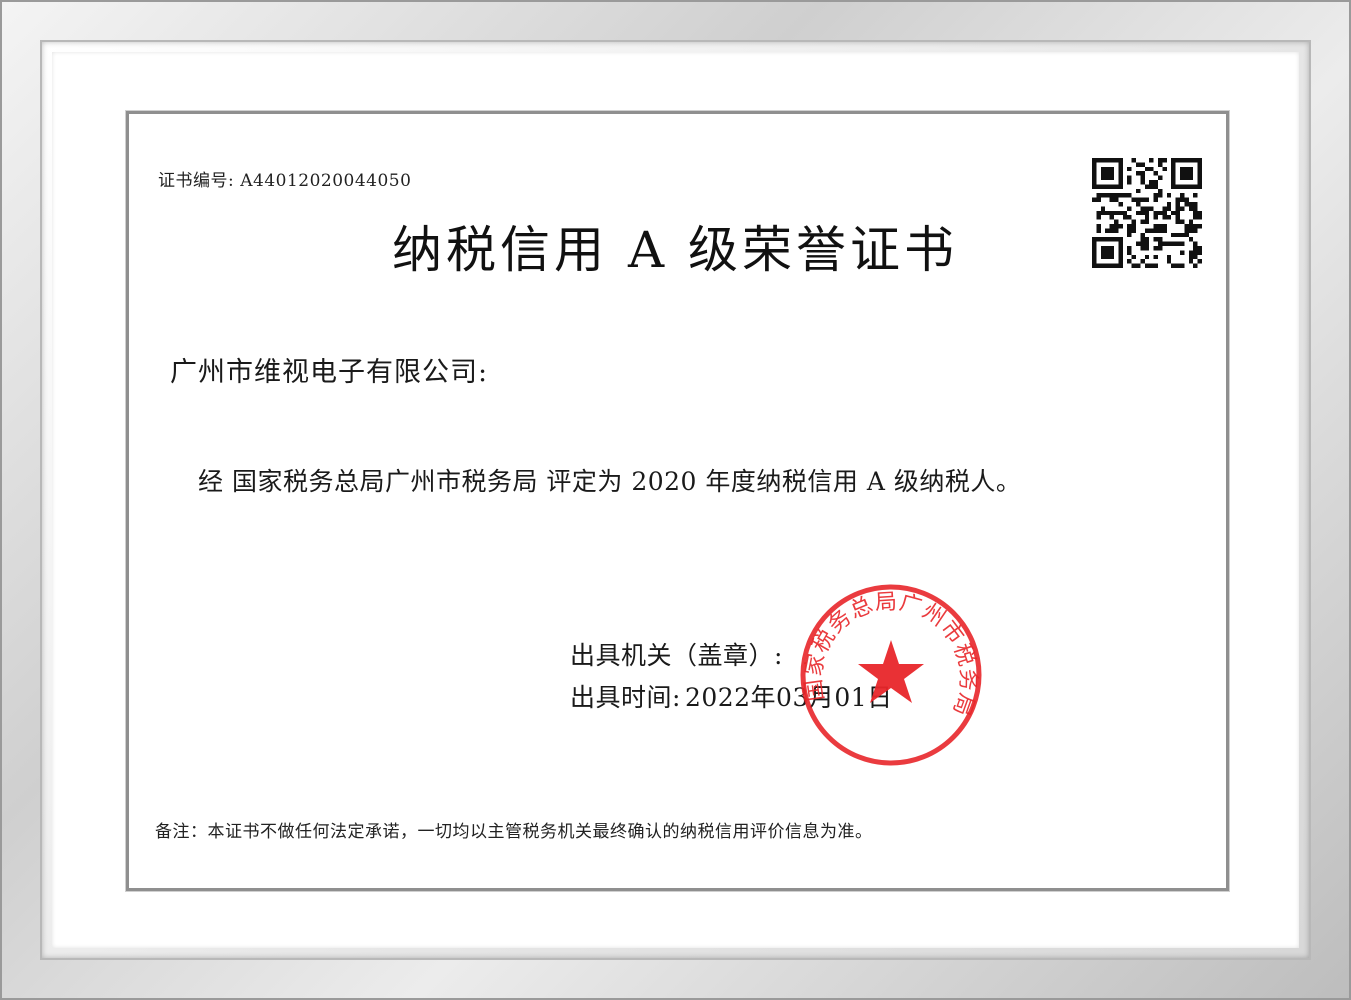  Describe the element at coordinates (610, 481) in the screenshot. I see `certificate-statement: 经 国家税务总局广州市税务局 评定为 2020 年度纳税信用 A 级纳税人。` at that location.